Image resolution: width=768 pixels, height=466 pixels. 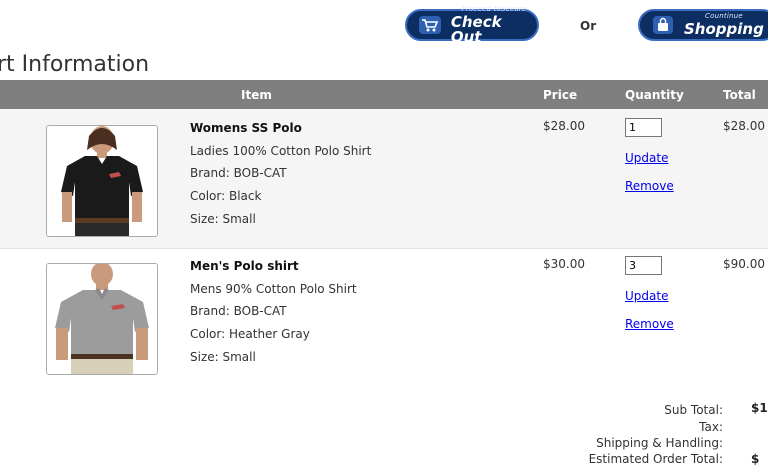 I want to click on cart-icon, so click(x=430, y=25).